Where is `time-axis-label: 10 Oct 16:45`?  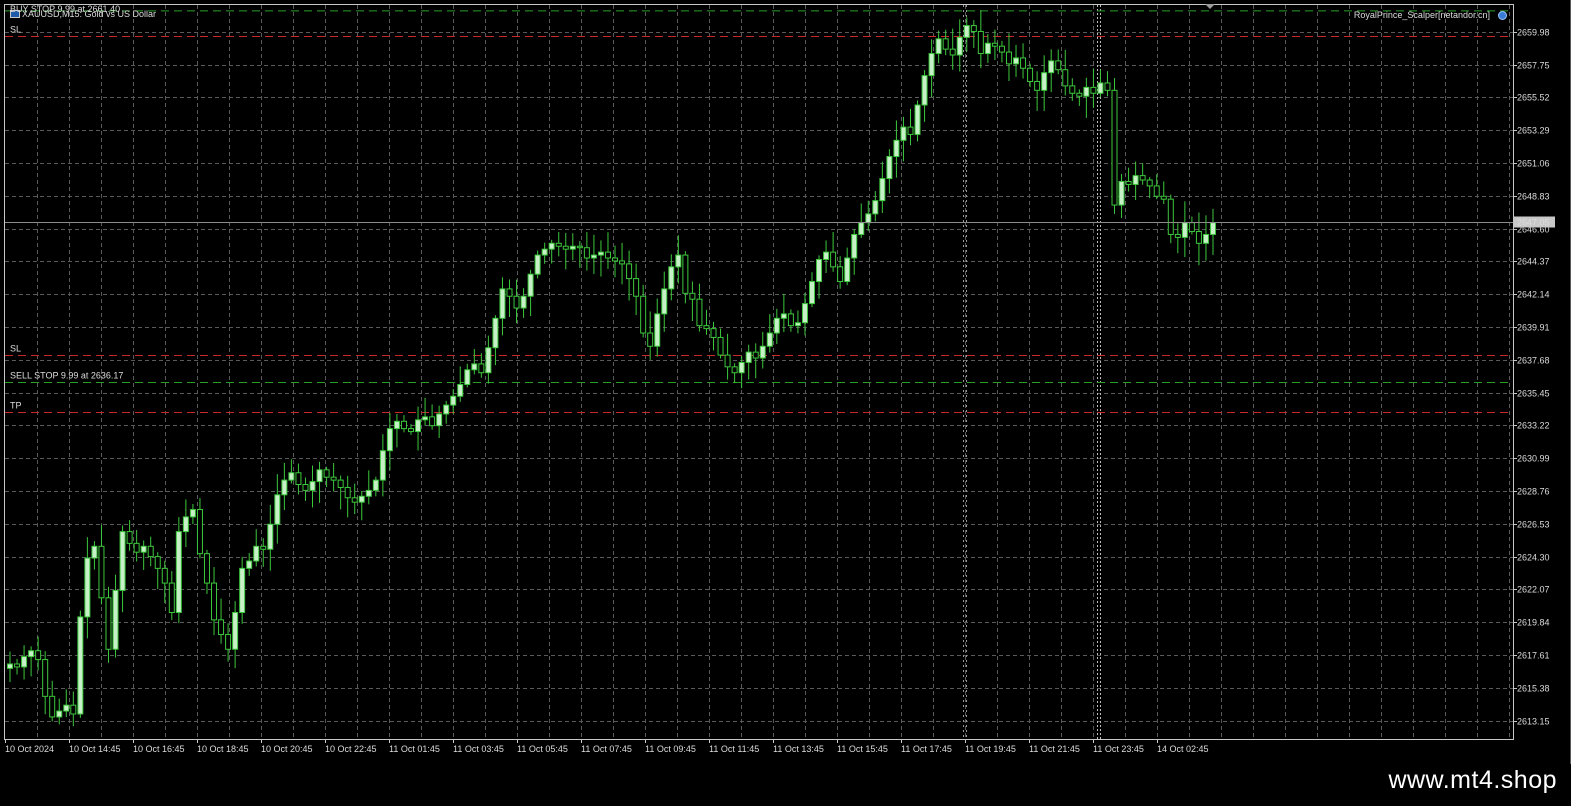 time-axis-label: 10 Oct 16:45 is located at coordinates (159, 749).